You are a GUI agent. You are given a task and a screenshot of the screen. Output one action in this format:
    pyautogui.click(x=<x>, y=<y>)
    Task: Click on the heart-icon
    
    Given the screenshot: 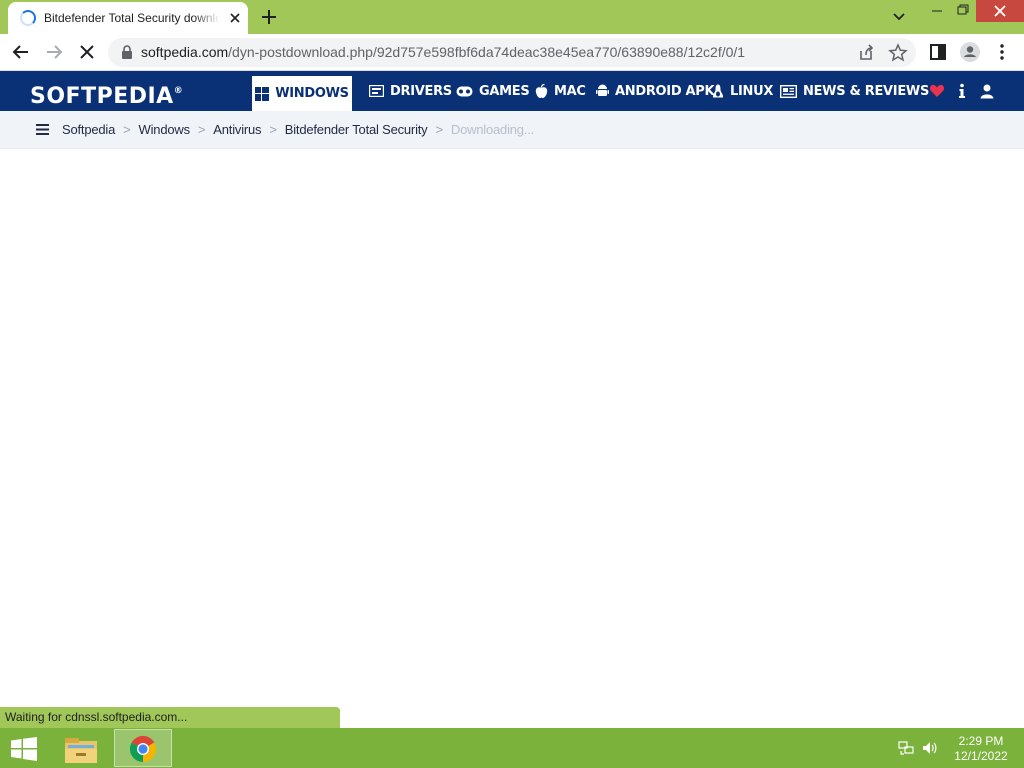 What is the action you would take?
    pyautogui.click(x=937, y=91)
    